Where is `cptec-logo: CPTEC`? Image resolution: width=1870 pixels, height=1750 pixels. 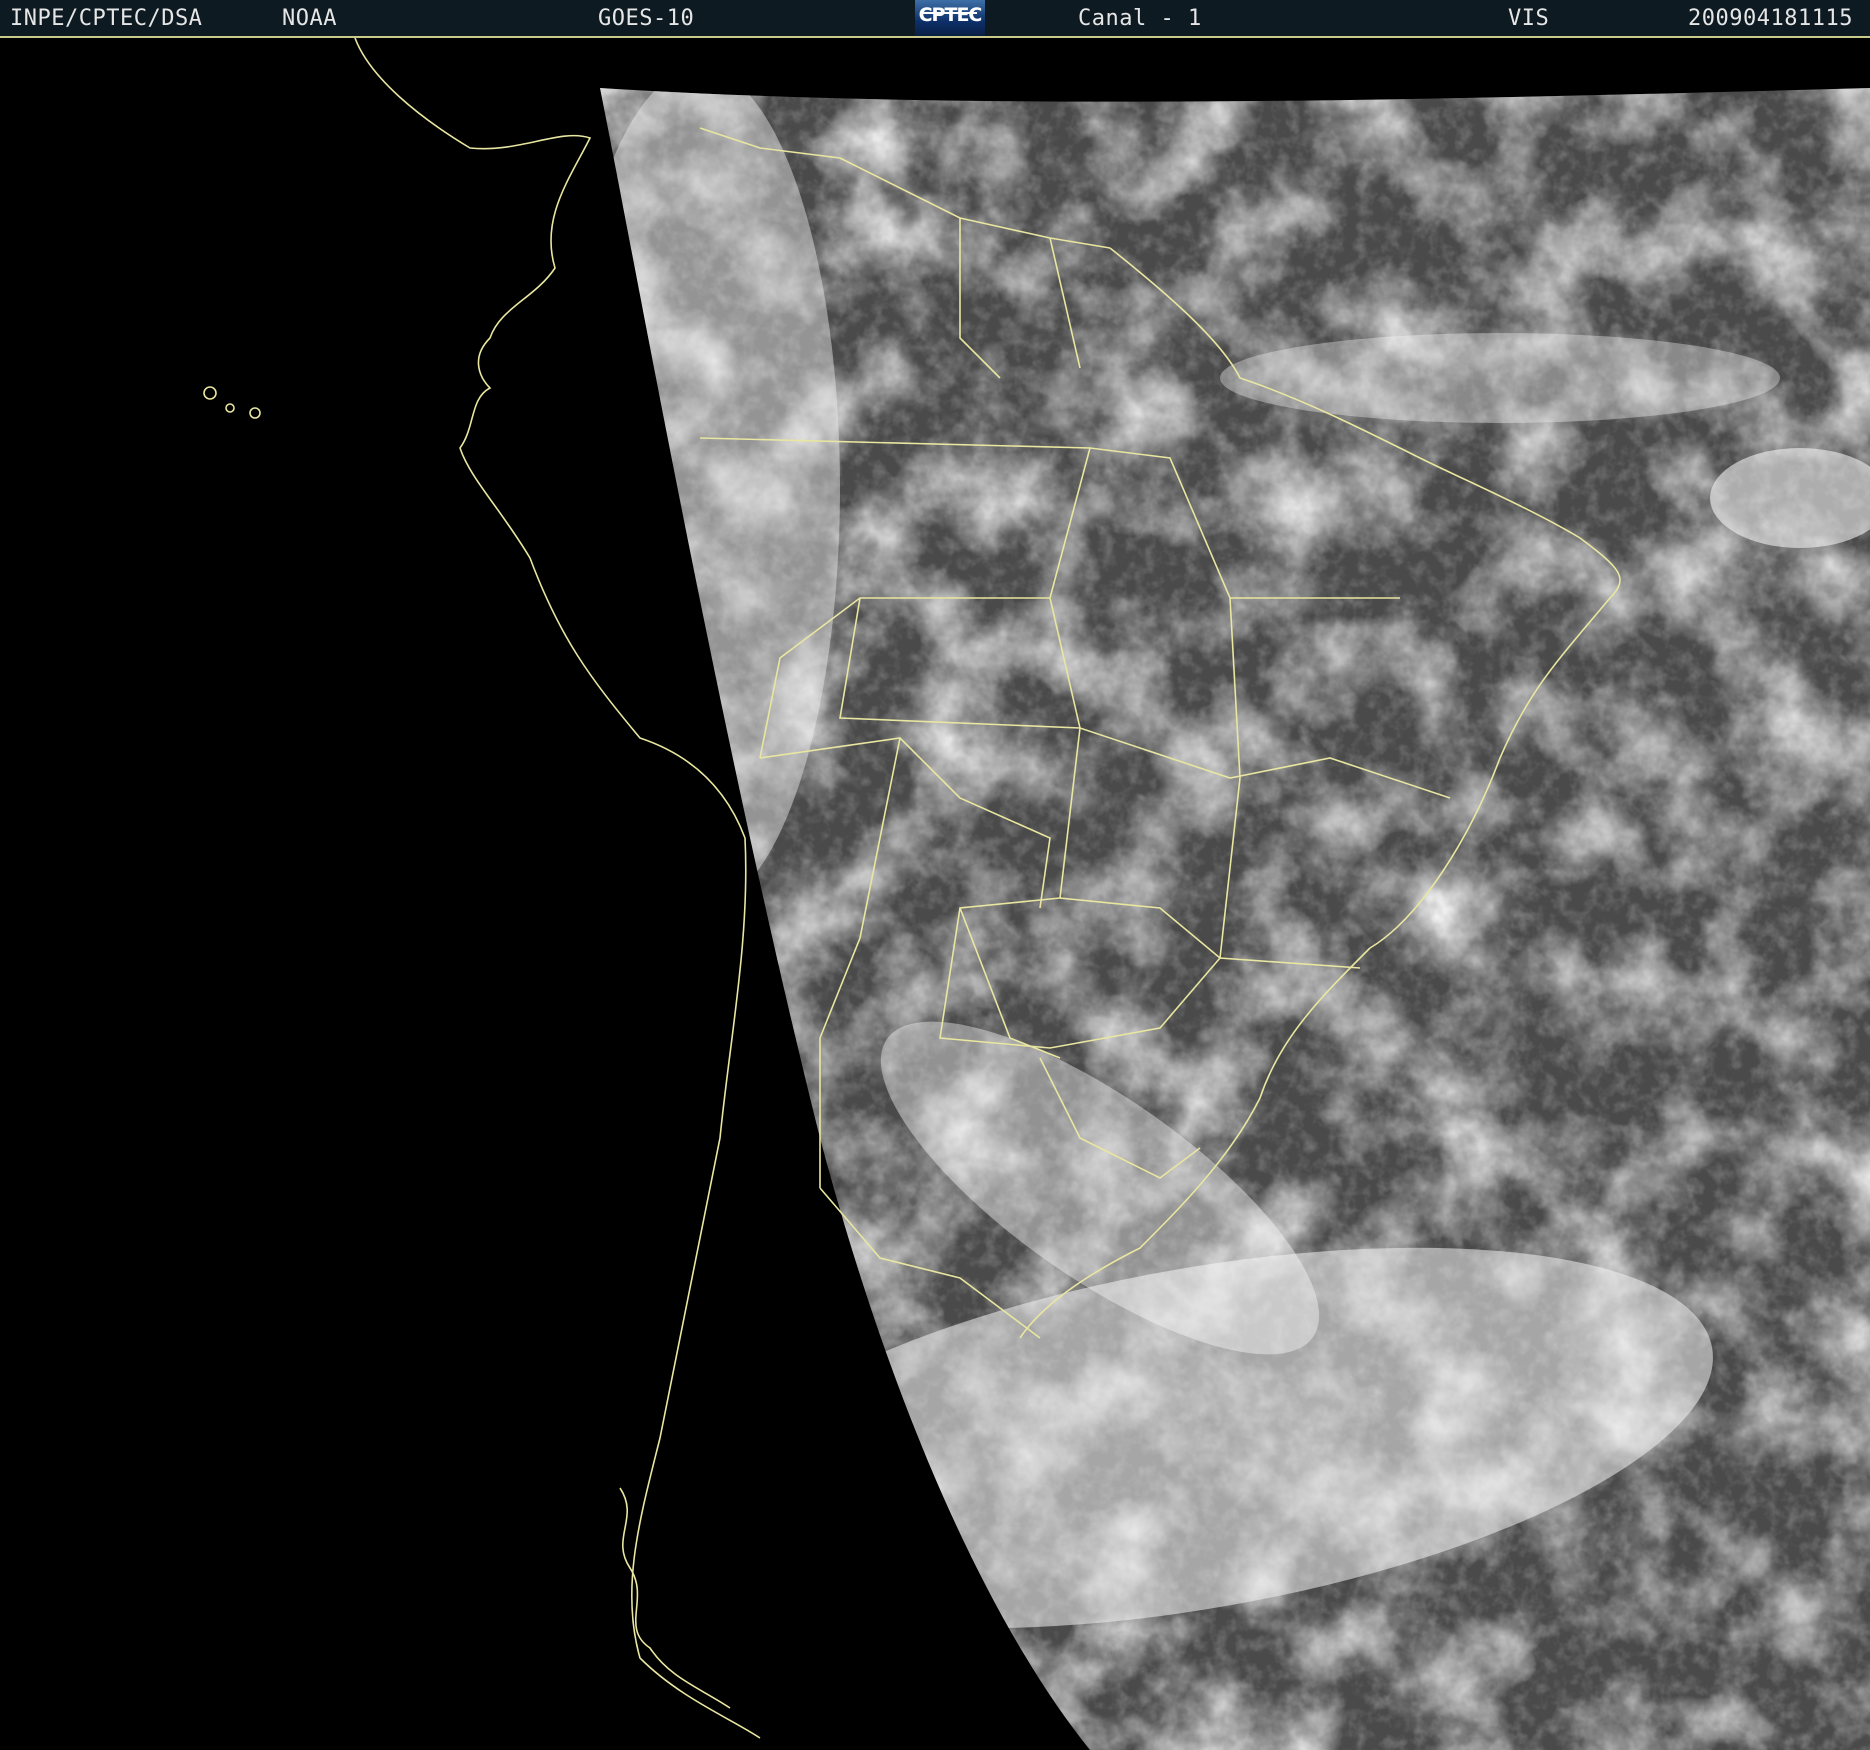 cptec-logo: CPTEC is located at coordinates (950, 18).